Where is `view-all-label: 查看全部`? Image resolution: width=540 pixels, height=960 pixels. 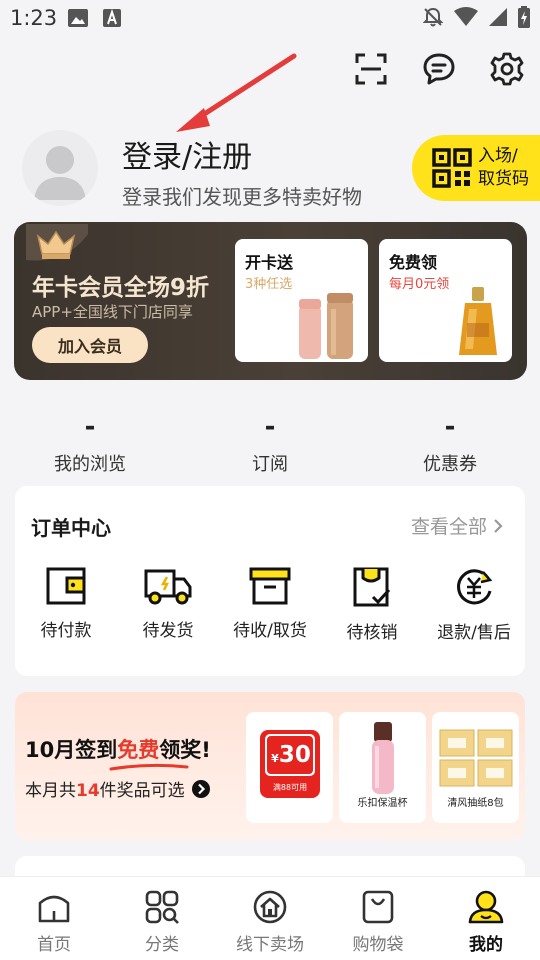
view-all-label: 查看全部 is located at coordinates (448, 527).